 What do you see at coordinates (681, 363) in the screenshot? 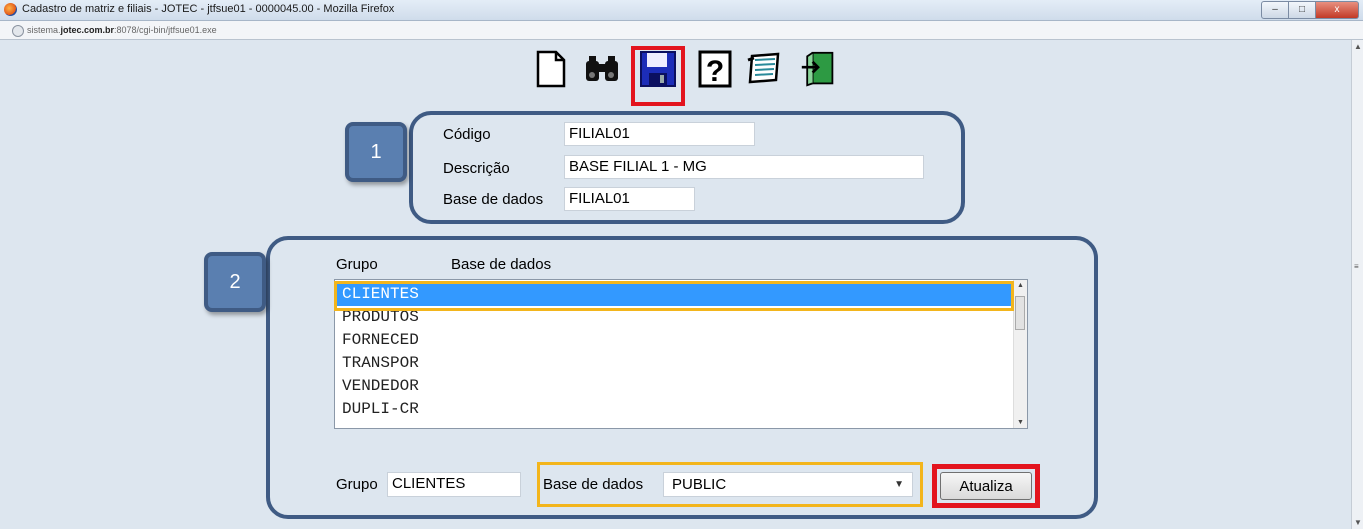
I see `list-item: TRANSPOR` at bounding box center [681, 363].